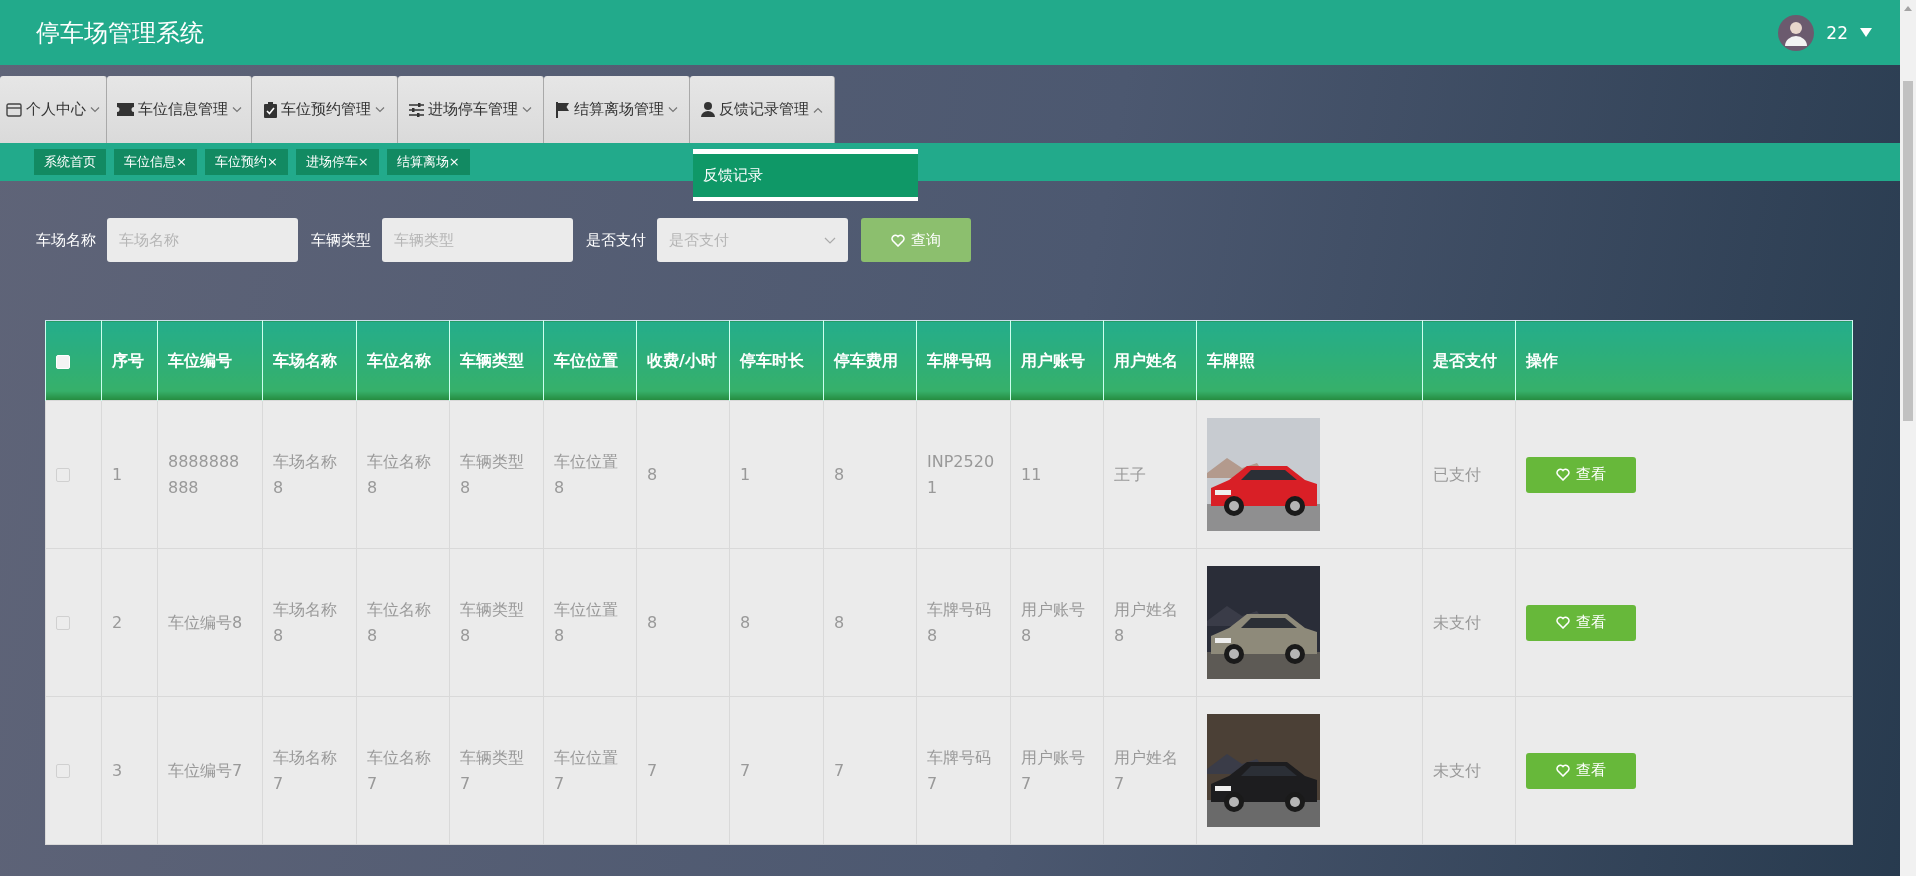 Image resolution: width=1916 pixels, height=876 pixels. Describe the element at coordinates (471, 109) in the screenshot. I see `menu-tab: 进场停车管理` at that location.